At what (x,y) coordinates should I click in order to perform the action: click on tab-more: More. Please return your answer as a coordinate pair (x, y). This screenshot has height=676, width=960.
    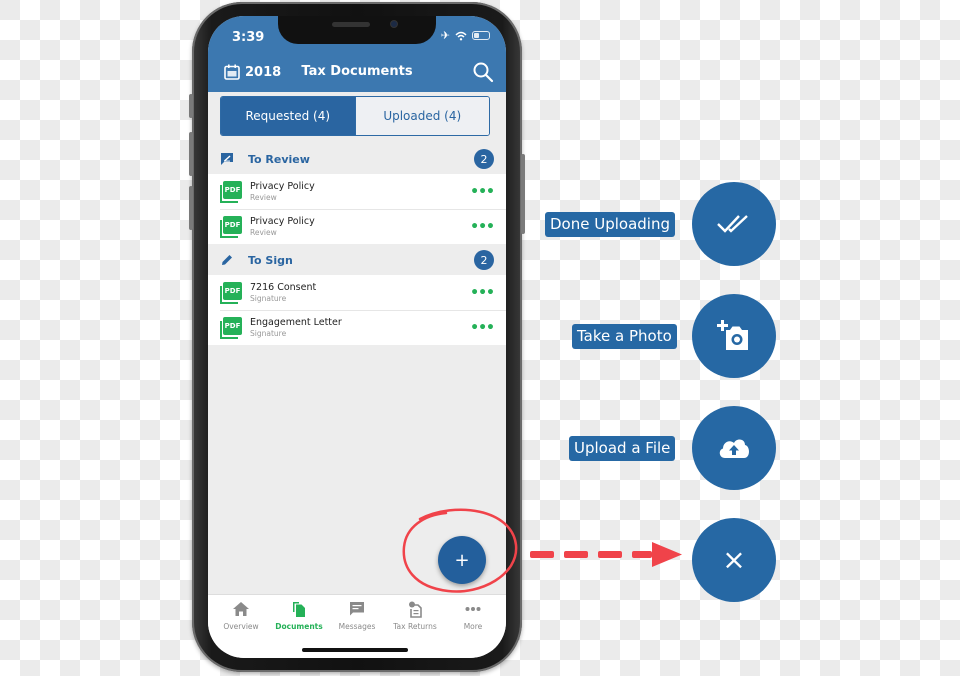
    Looking at the image, I should click on (473, 626).